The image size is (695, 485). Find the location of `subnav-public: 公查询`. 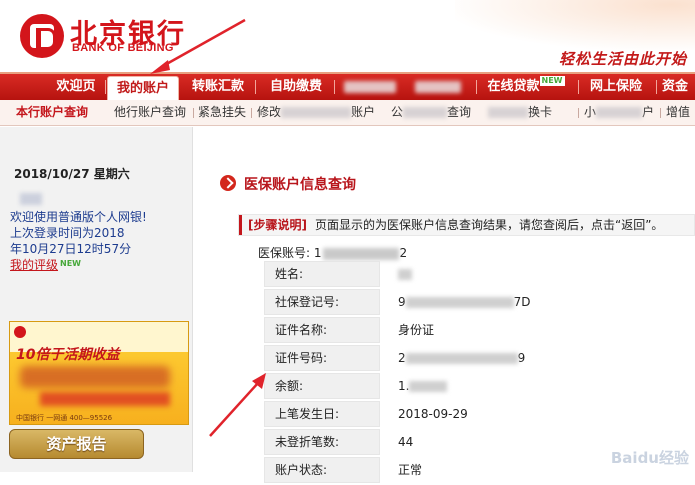

subnav-public: 公查询 is located at coordinates (431, 112).